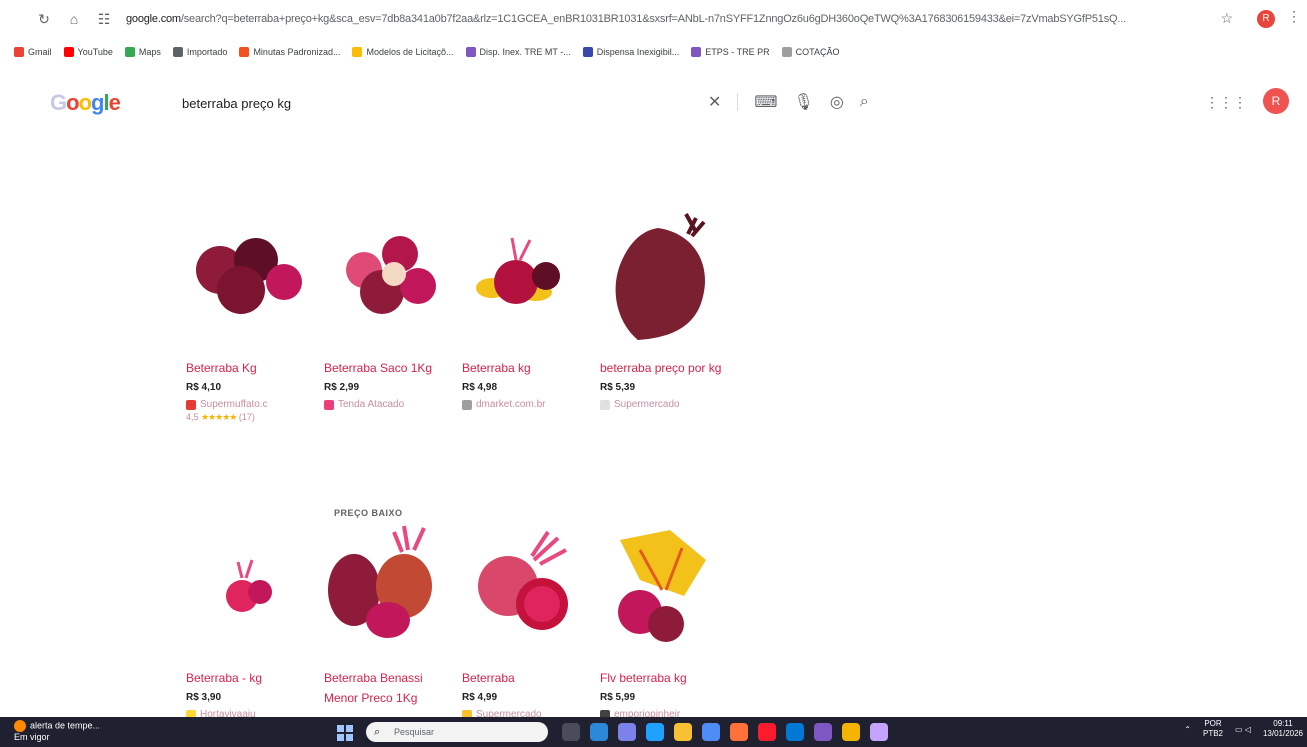  Describe the element at coordinates (74, 19) in the screenshot. I see `home-icon: ⌂` at that location.